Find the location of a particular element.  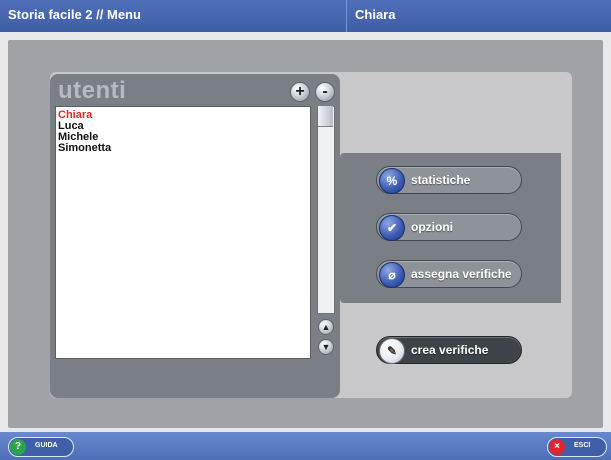

list-item-chiara: Chiara is located at coordinates (183, 115).